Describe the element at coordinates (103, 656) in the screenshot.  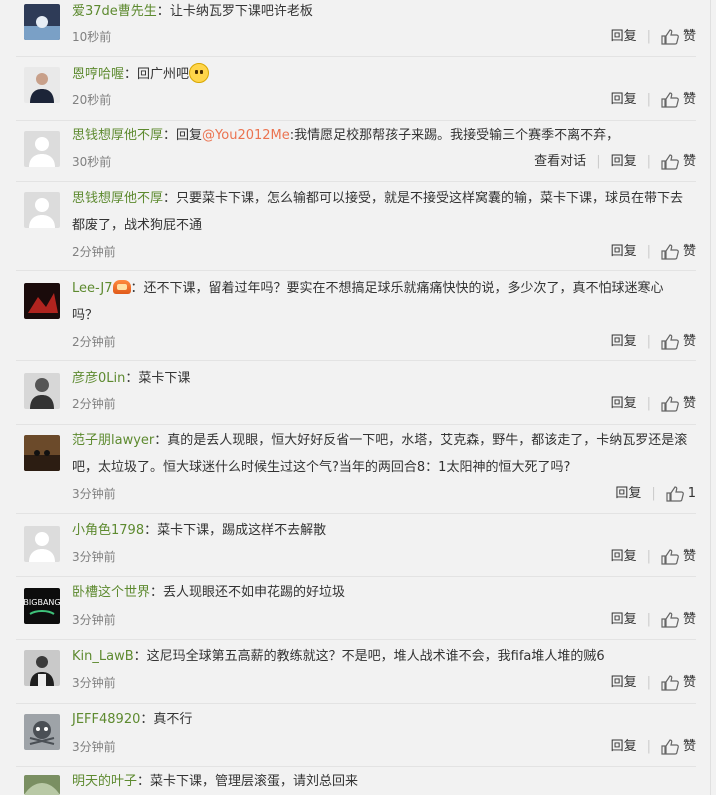
I see `username: Kin_LawB` at that location.